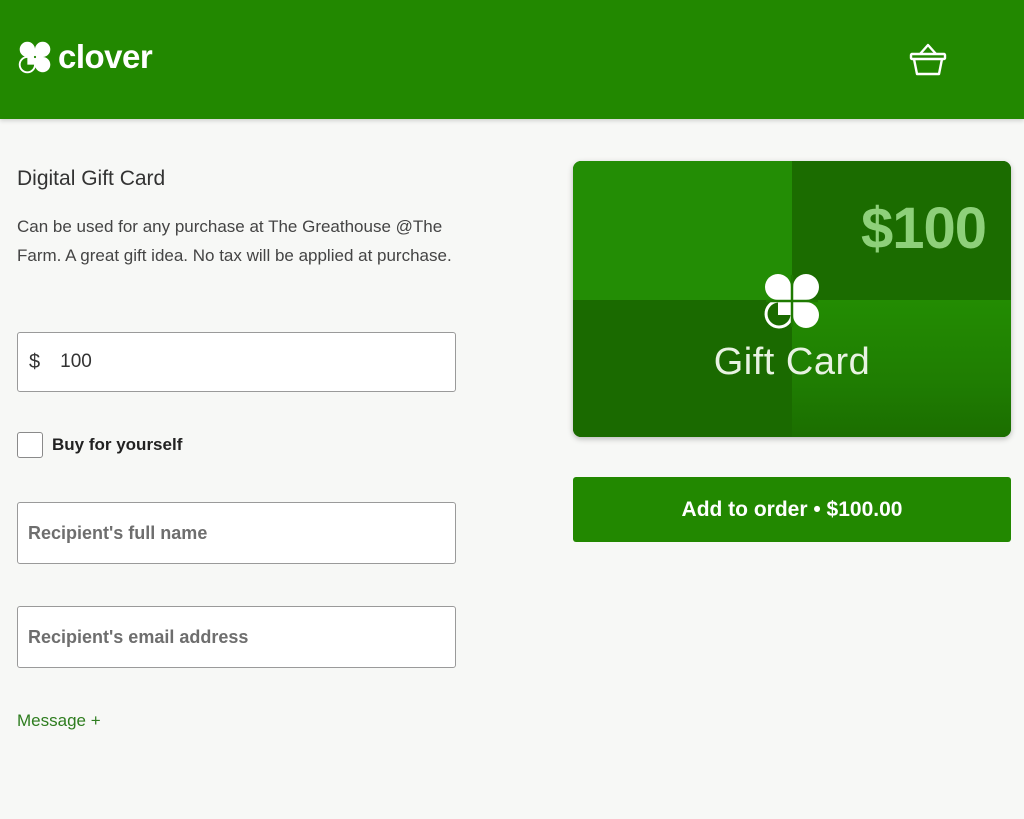  I want to click on recipient-name-field, so click(236, 533).